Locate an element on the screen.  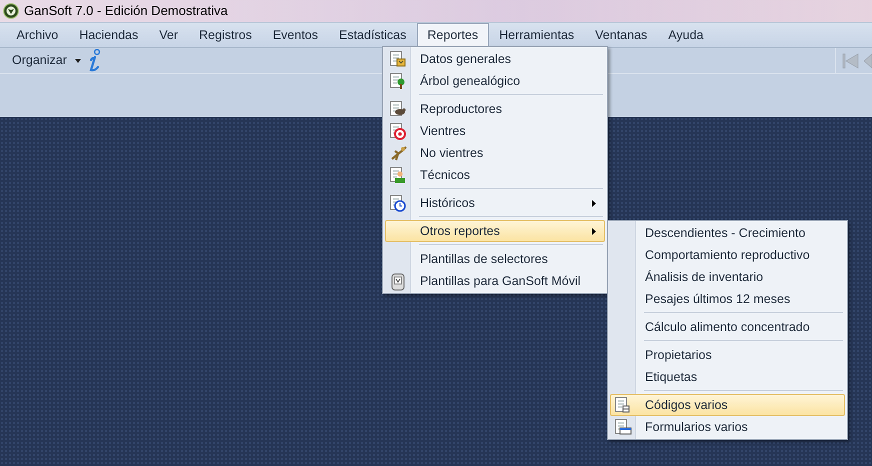
menu-item: No vientres is located at coordinates (495, 153).